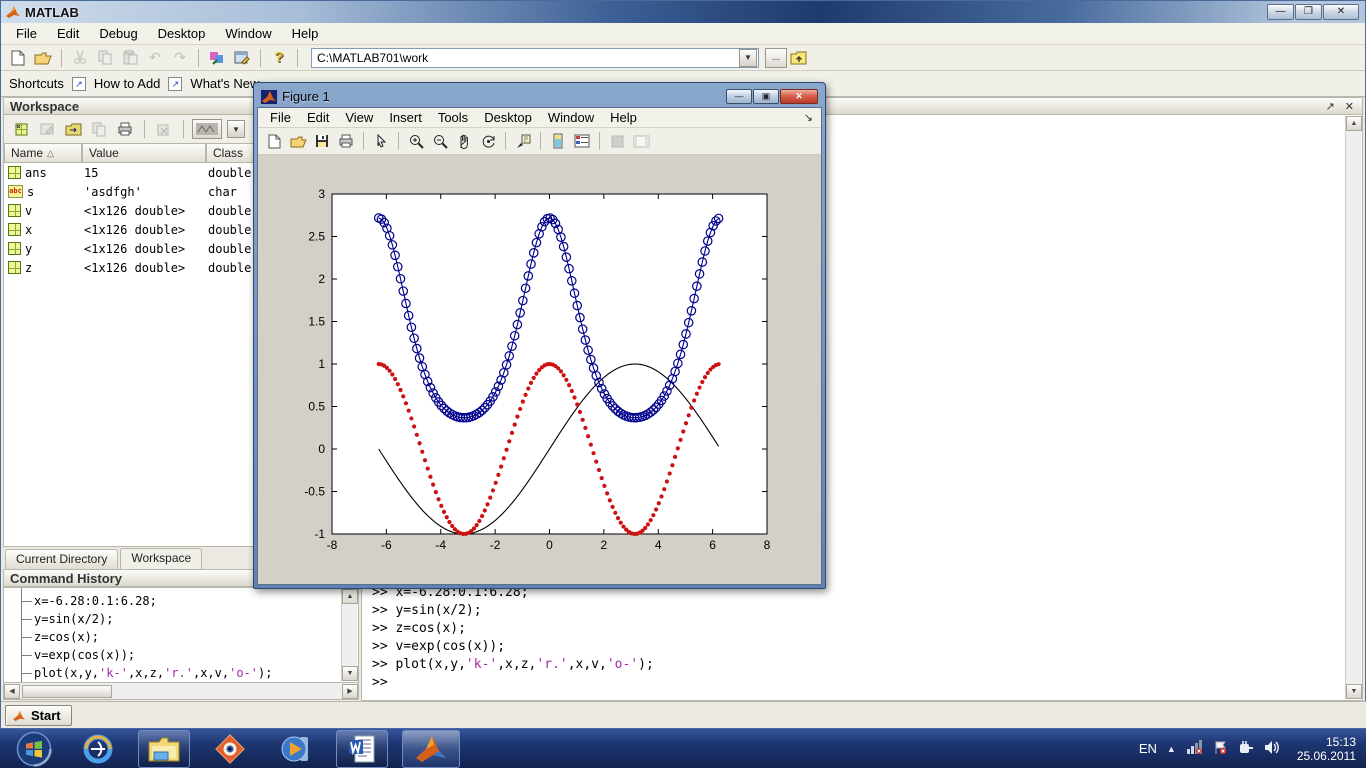  What do you see at coordinates (80, 58) in the screenshot?
I see `cut-icon` at bounding box center [80, 58].